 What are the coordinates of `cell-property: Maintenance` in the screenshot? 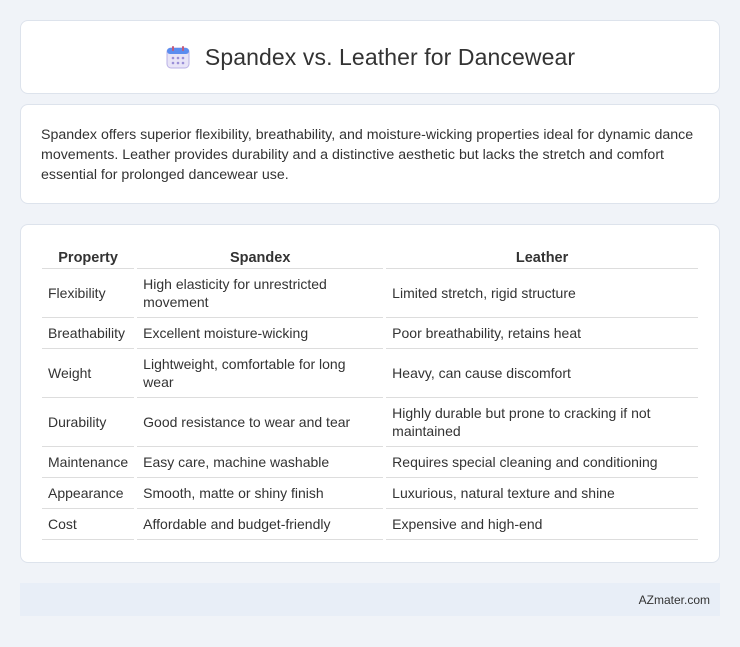 It's located at (88, 462).